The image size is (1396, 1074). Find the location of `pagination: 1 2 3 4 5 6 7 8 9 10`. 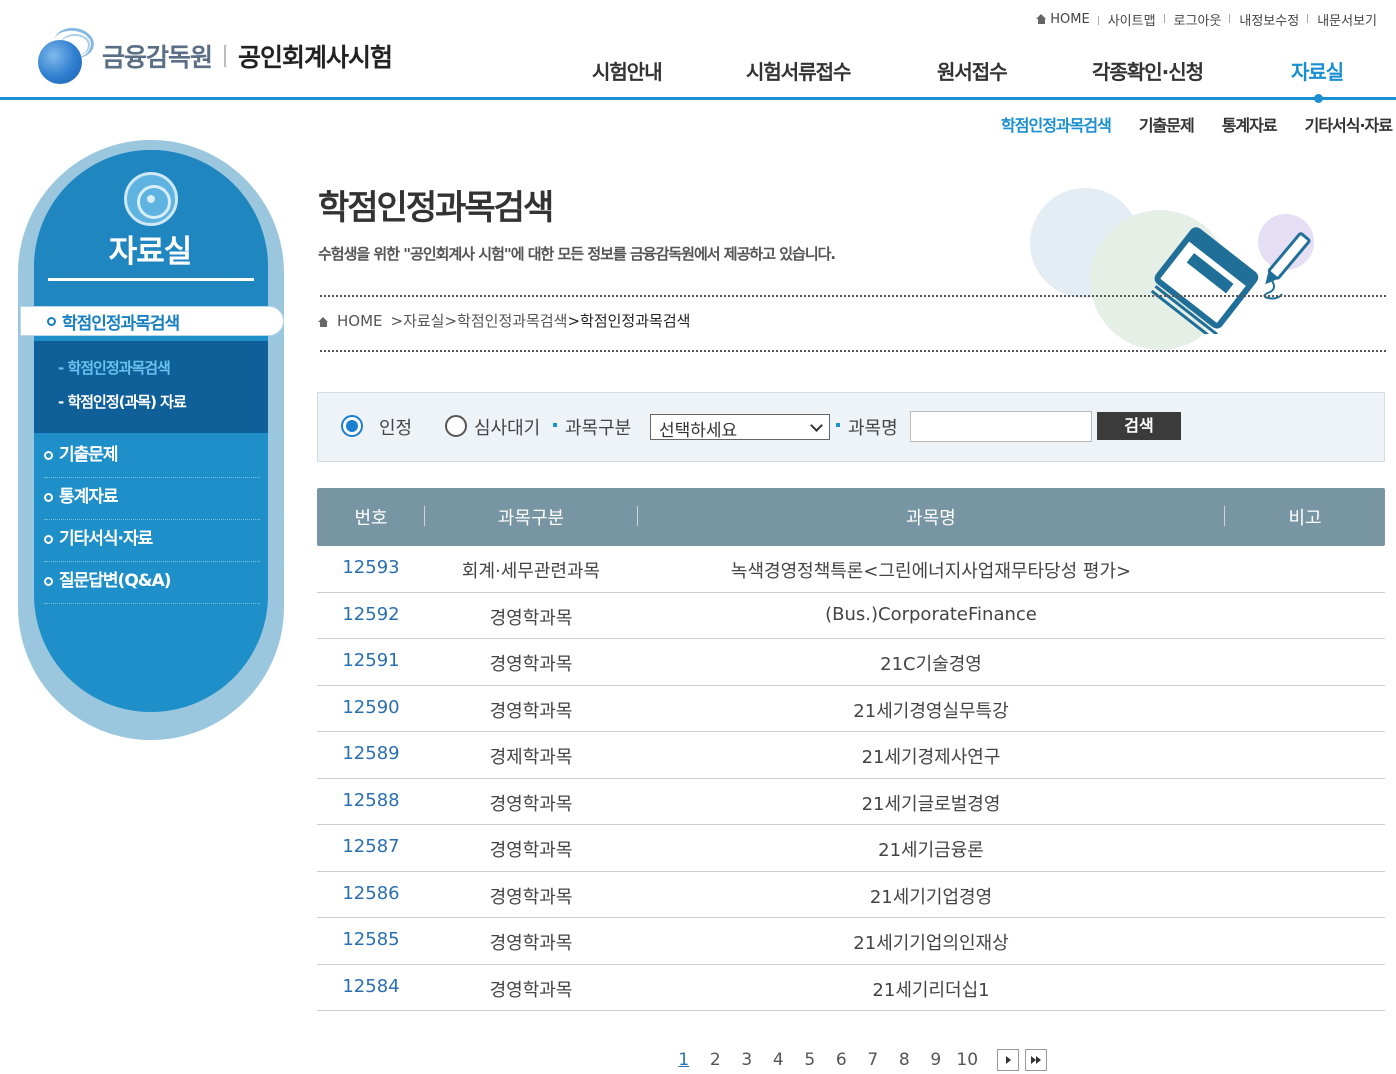

pagination: 1 2 3 4 5 6 7 8 9 10 is located at coordinates (857, 1060).